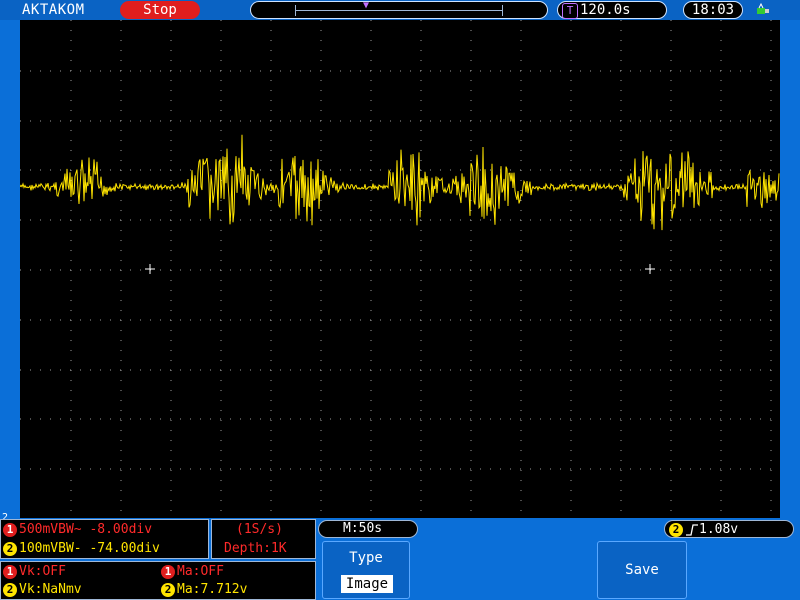 The image size is (800, 600). Describe the element at coordinates (295, 10) in the screenshot. I see `window-left-bracket` at that location.